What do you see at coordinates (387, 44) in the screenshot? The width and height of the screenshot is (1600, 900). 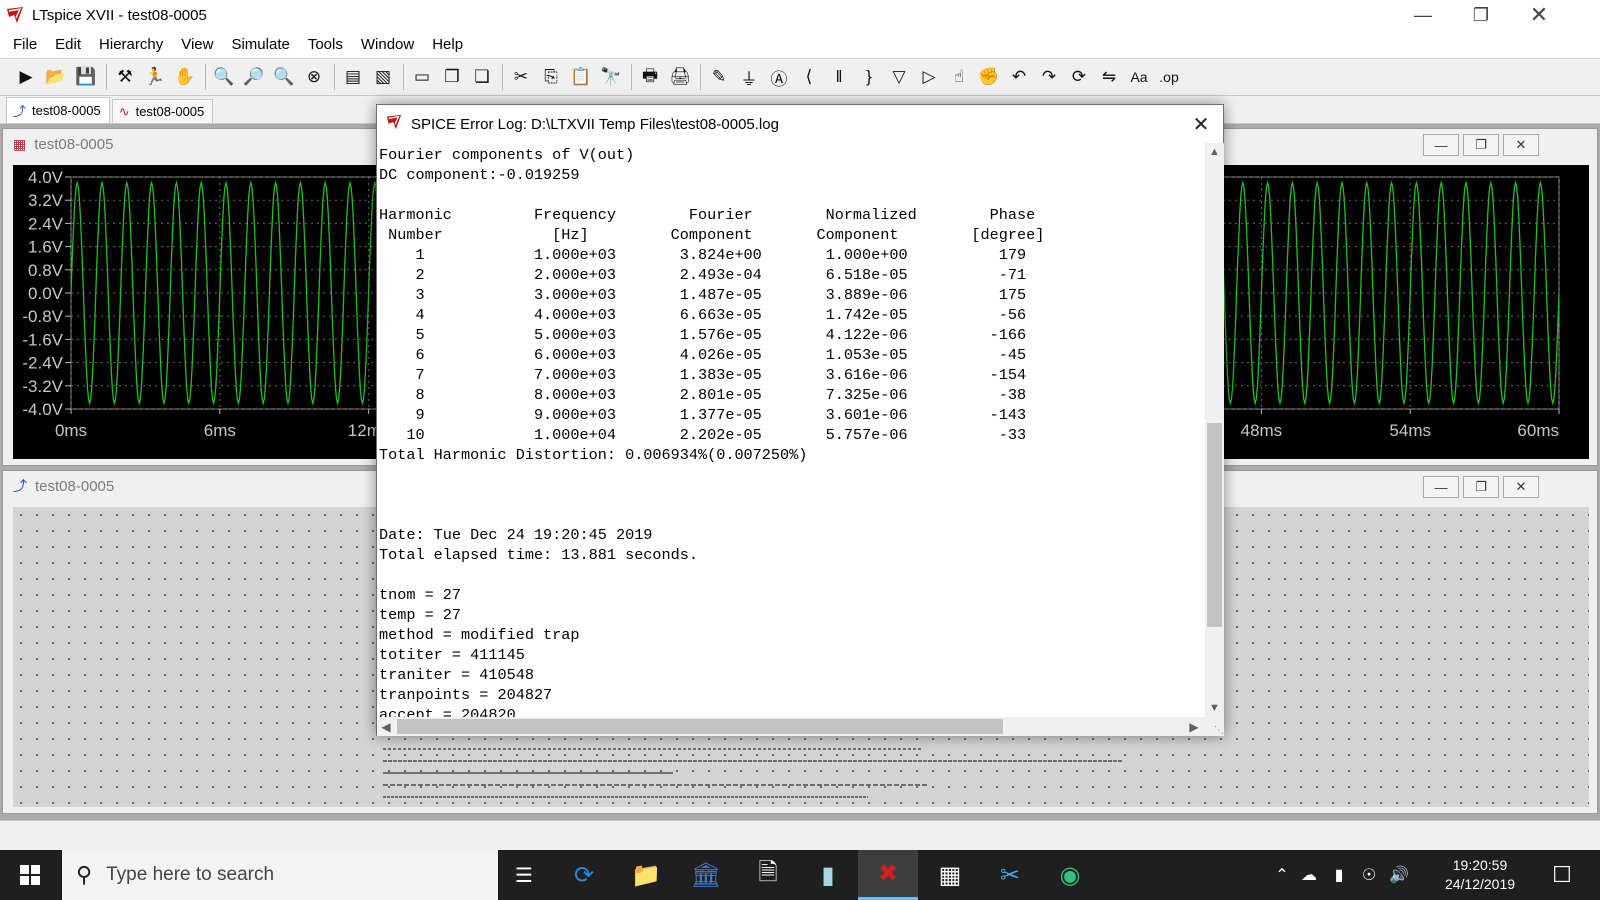 I see `menu-window: Window` at bounding box center [387, 44].